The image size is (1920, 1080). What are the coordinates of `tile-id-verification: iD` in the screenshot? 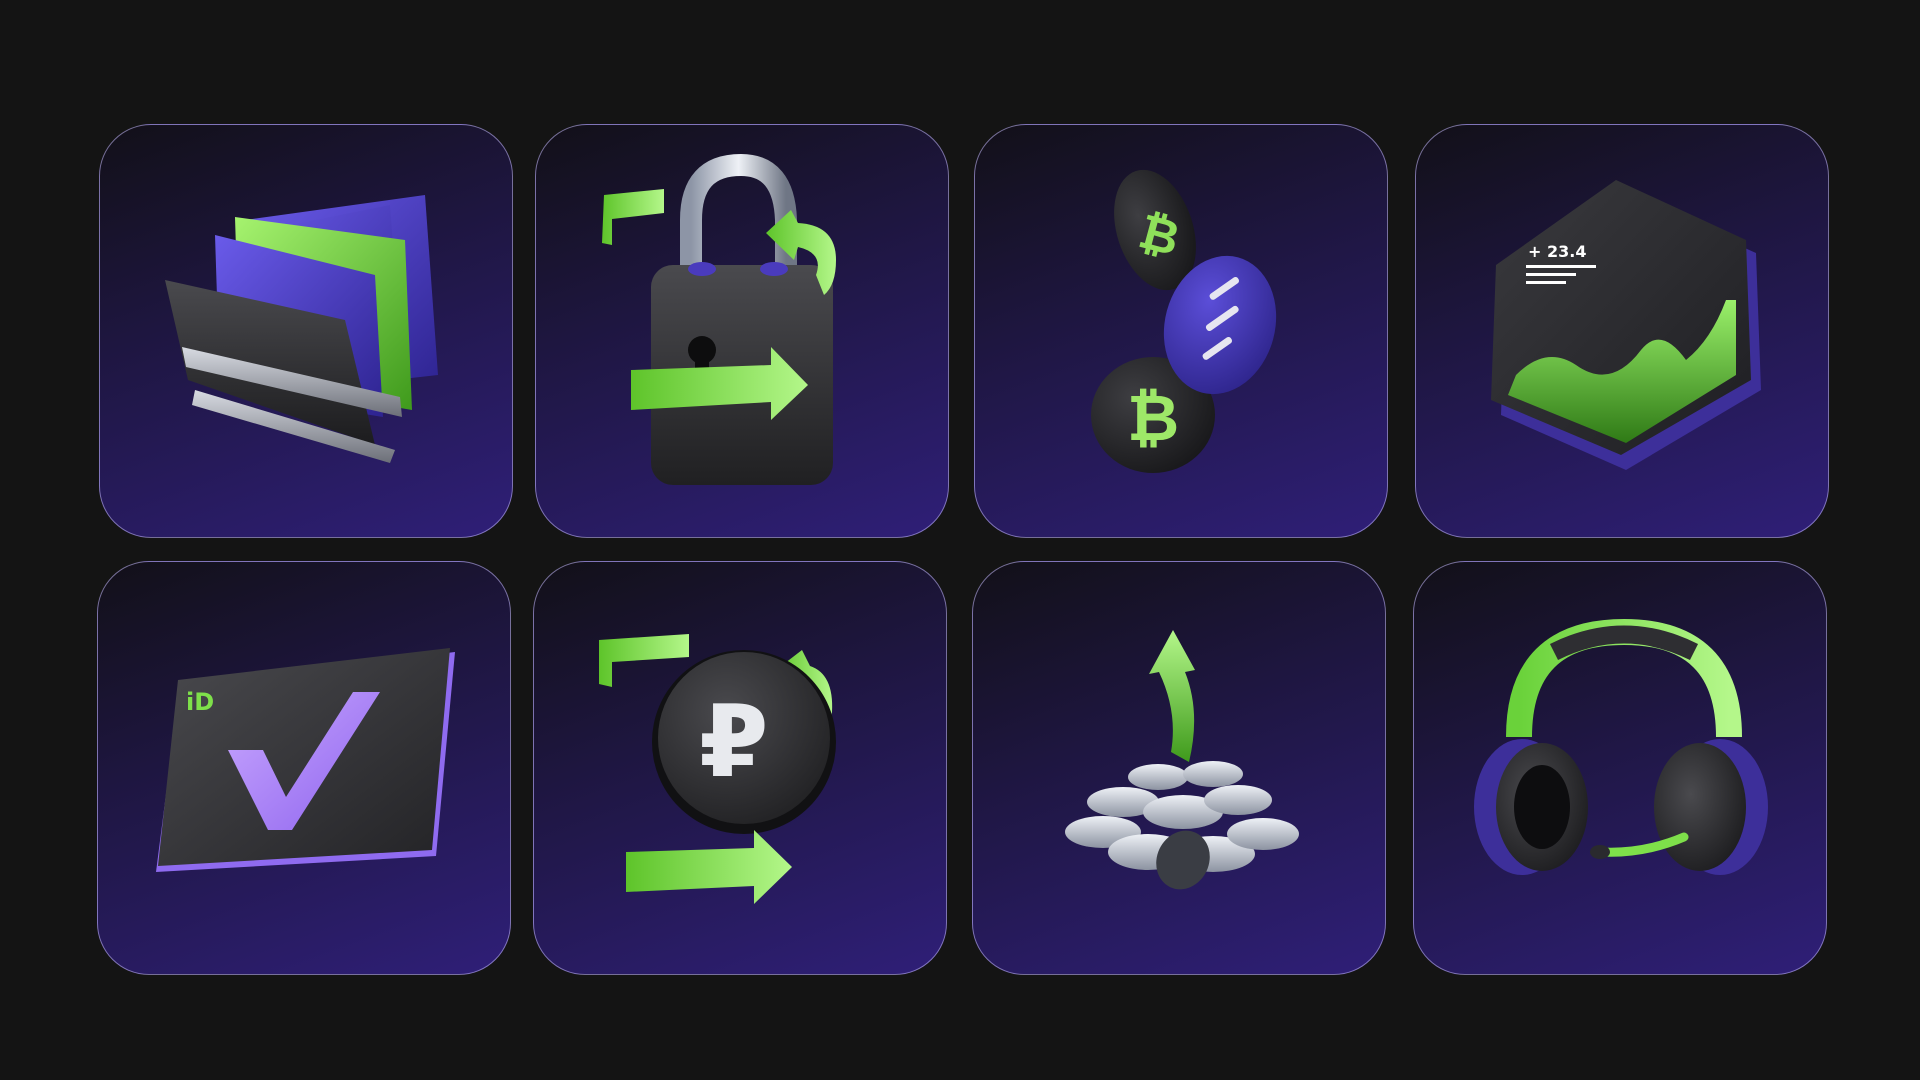 It's located at (304, 768).